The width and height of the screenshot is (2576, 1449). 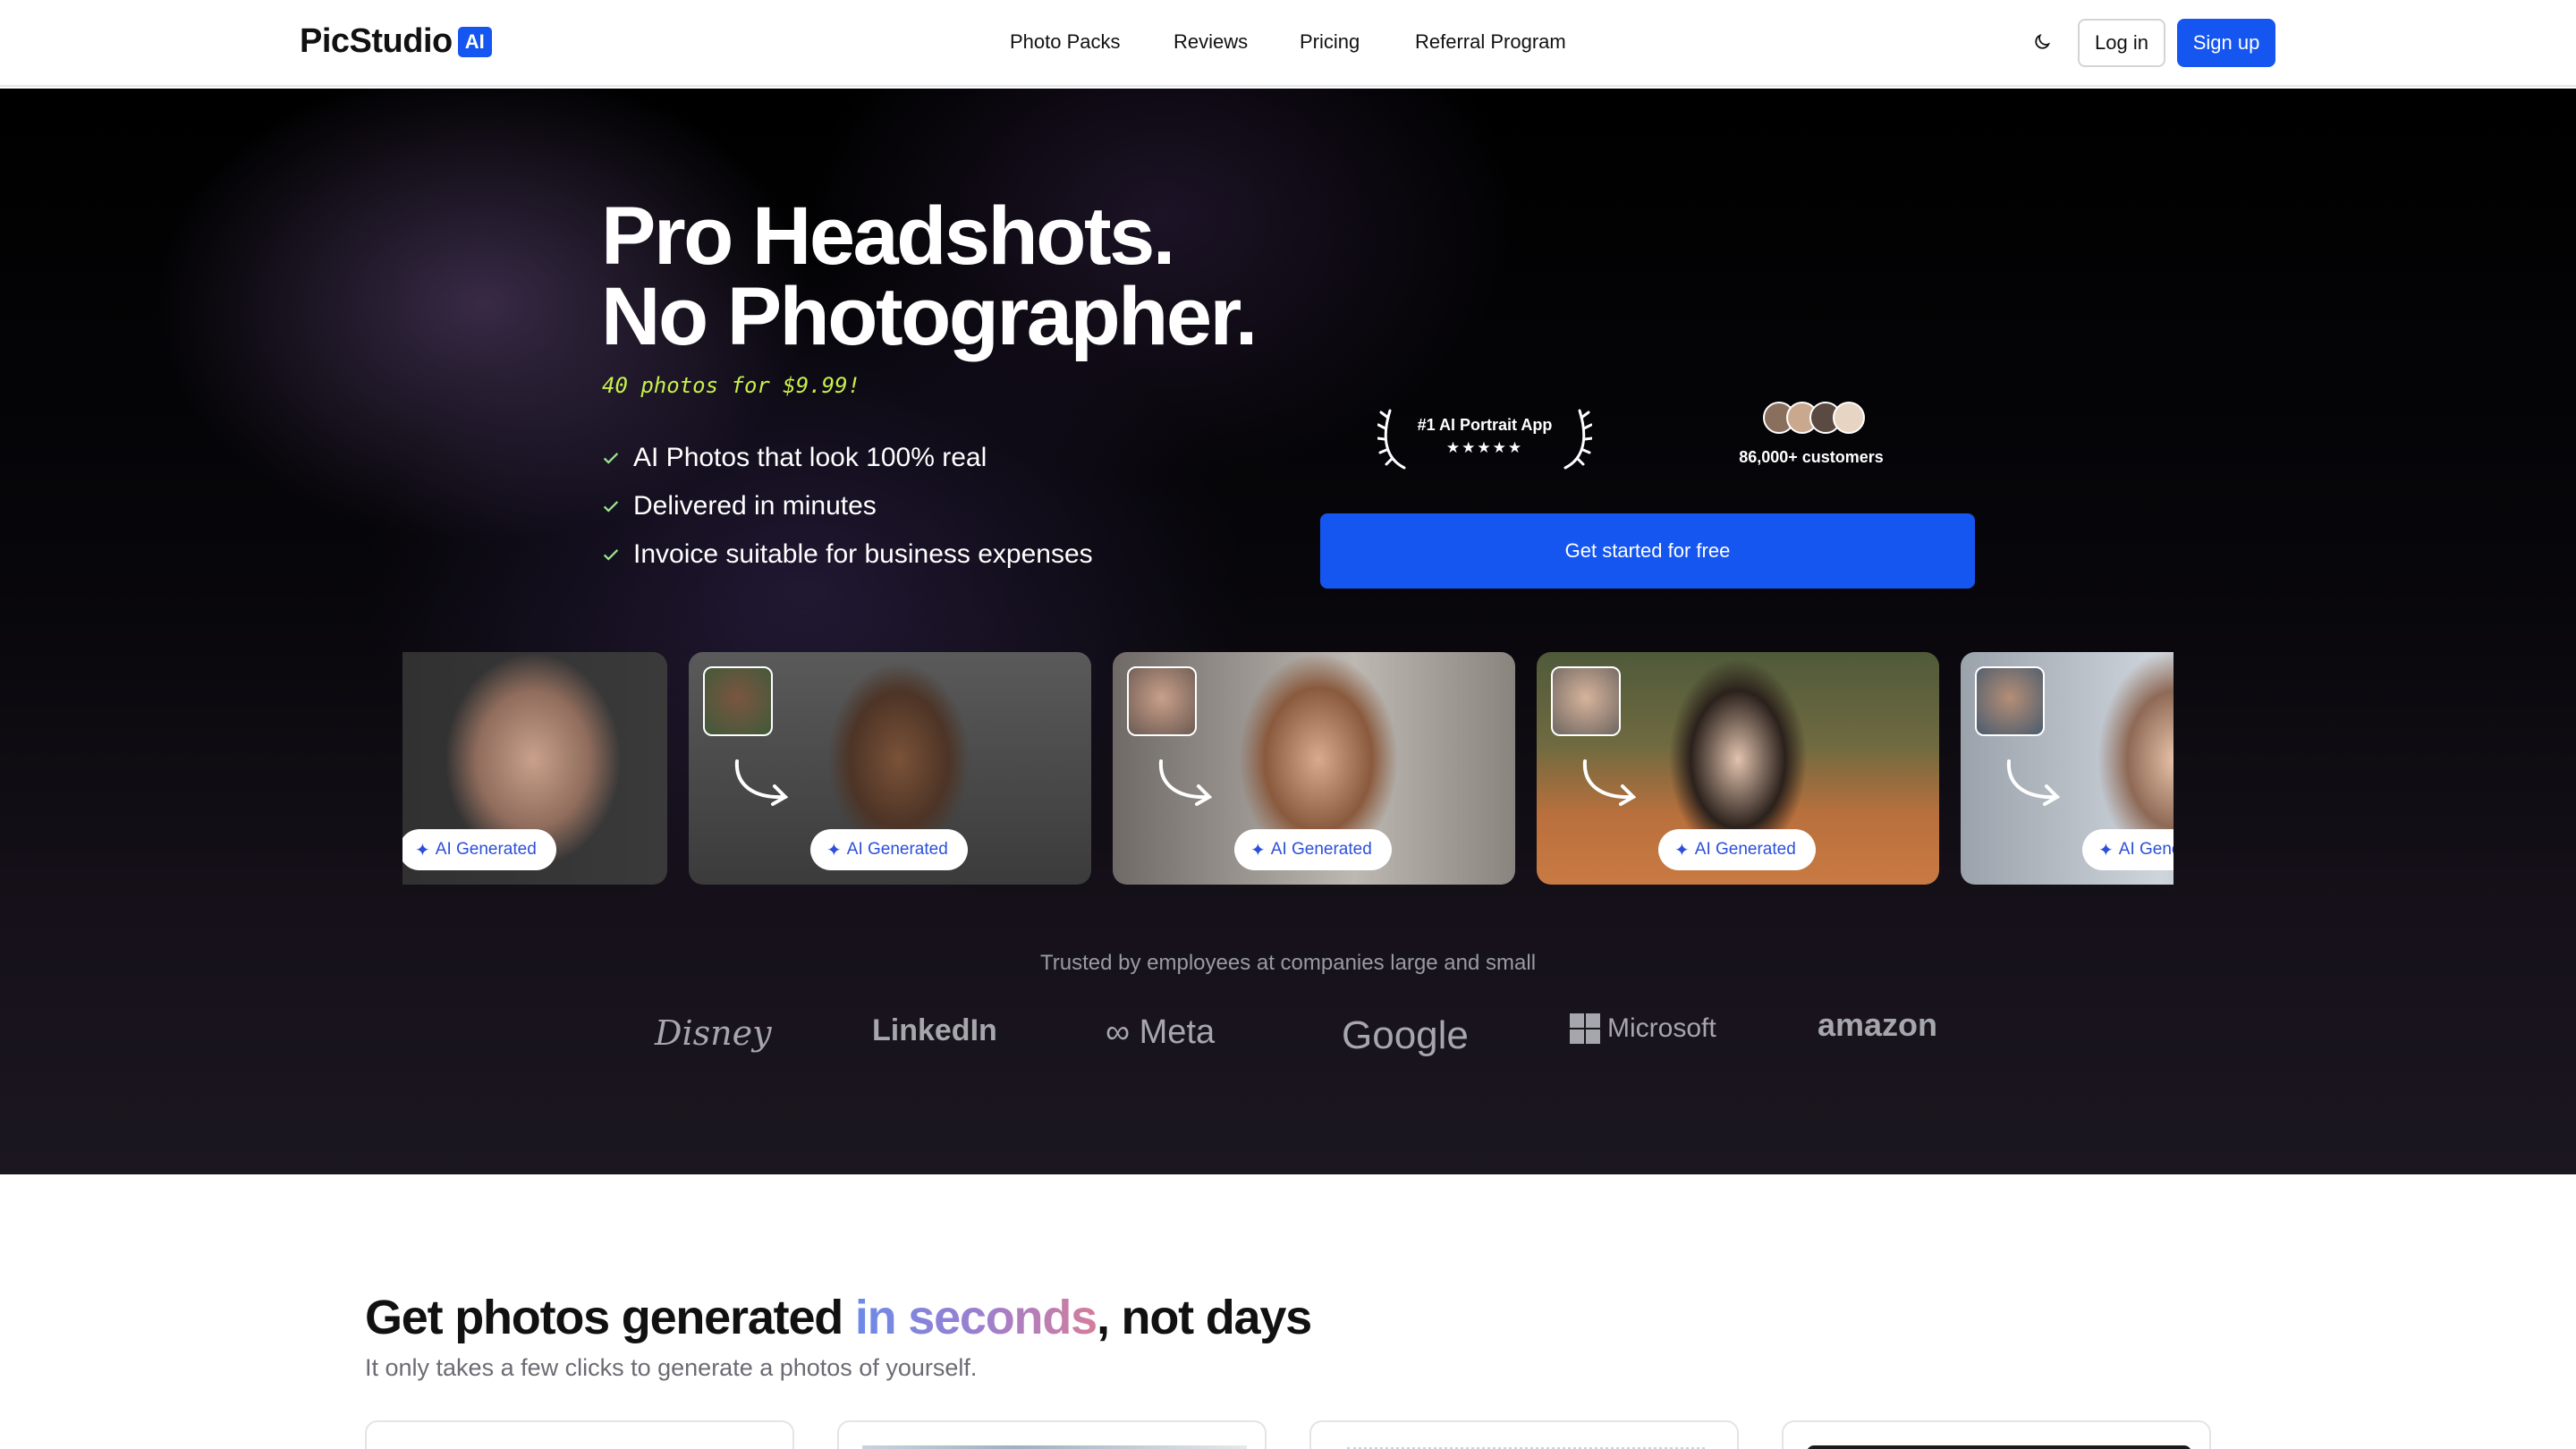 I want to click on laurel-right-icon, so click(x=1577, y=439).